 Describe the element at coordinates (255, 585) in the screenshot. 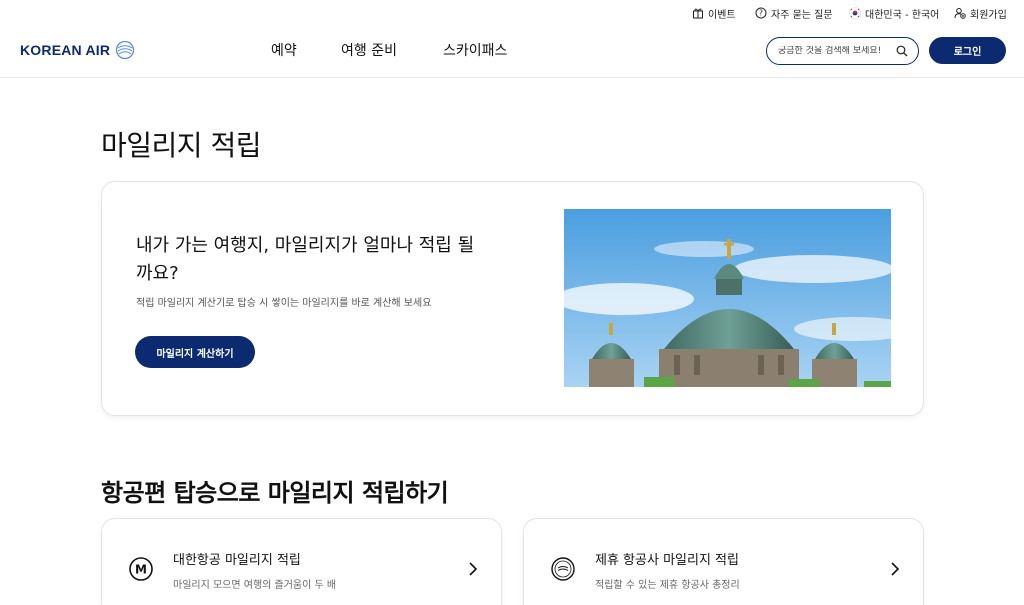

I see `card-description: 마일리지 모으면 여행의 즐거움이 두 배` at that location.